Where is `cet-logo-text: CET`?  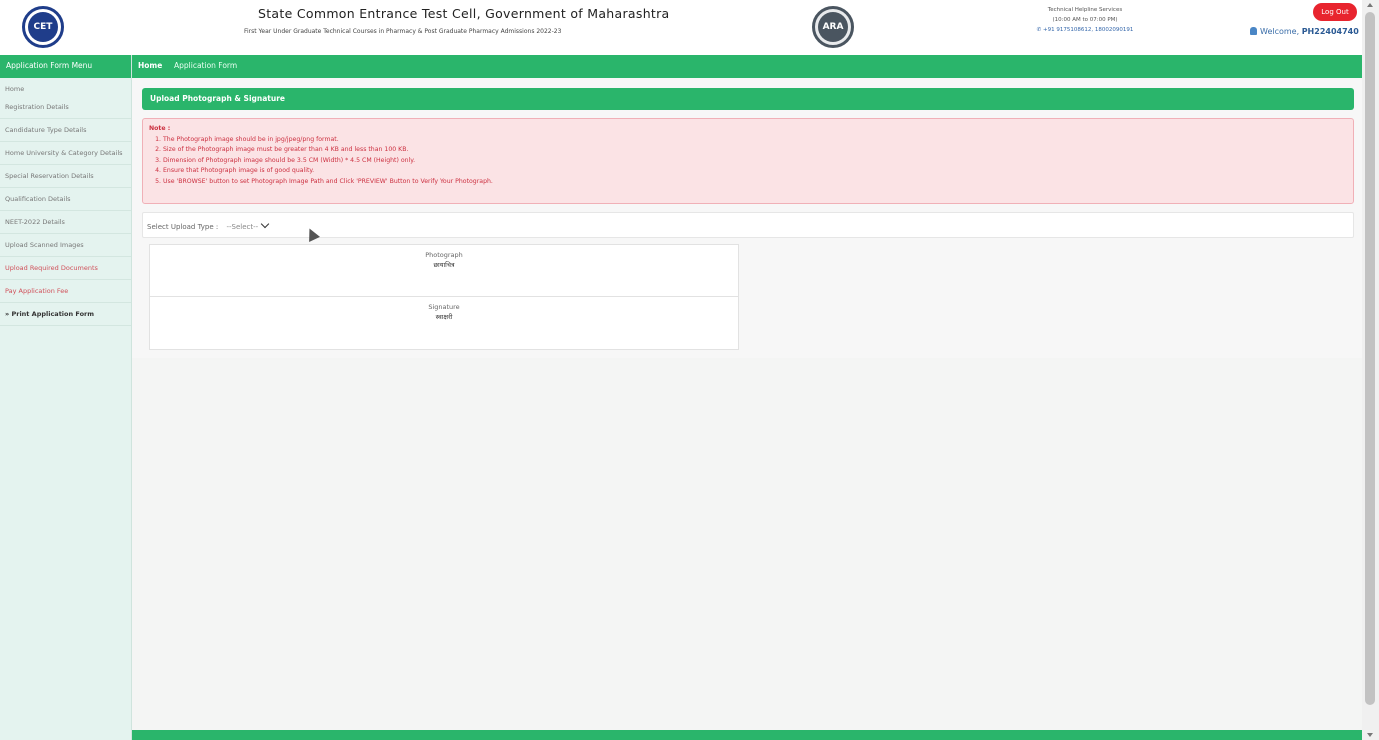
cet-logo-text: CET is located at coordinates (43, 27).